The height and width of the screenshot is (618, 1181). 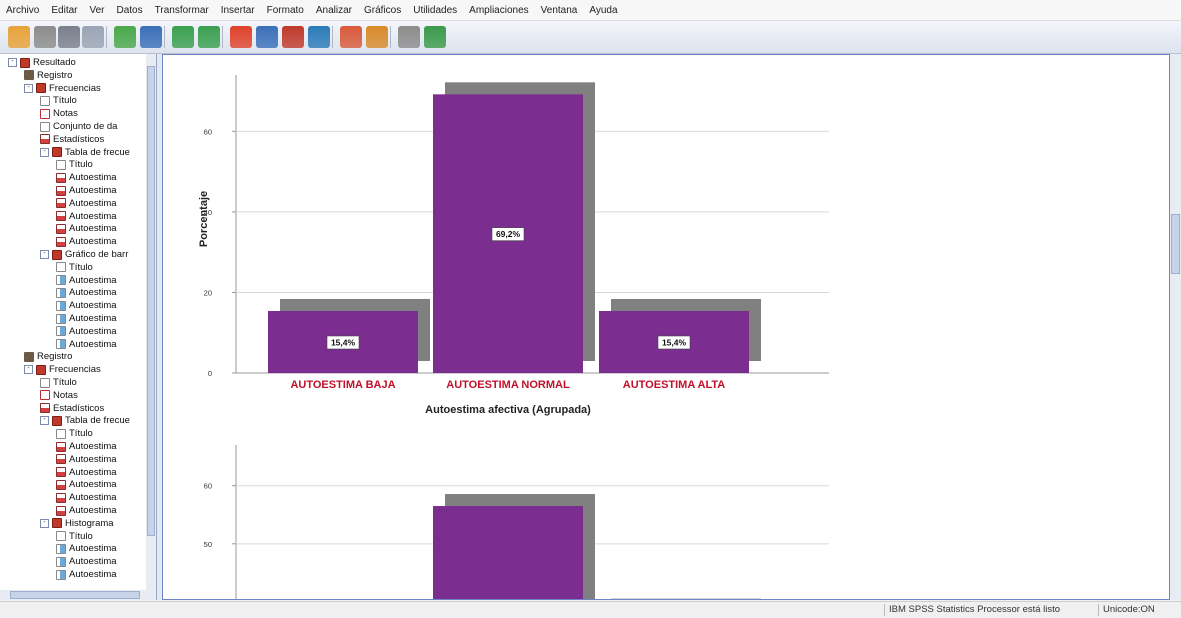 I want to click on outline-hscroll-thumb, so click(x=75, y=595).